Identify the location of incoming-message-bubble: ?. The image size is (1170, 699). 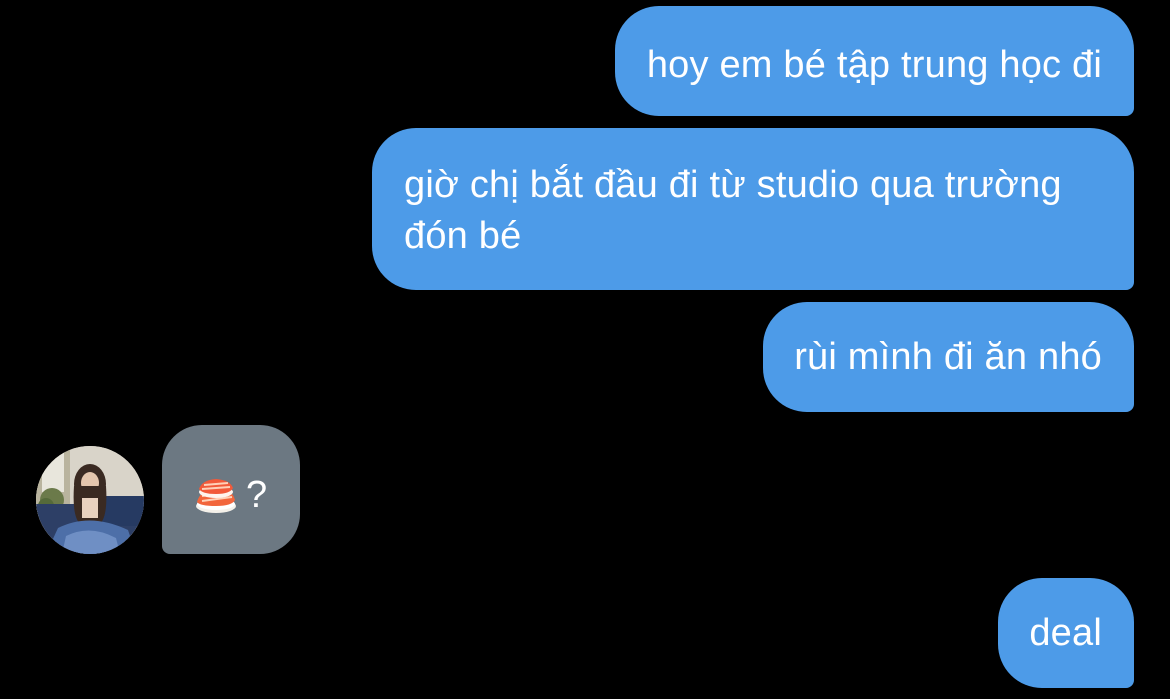
(231, 489).